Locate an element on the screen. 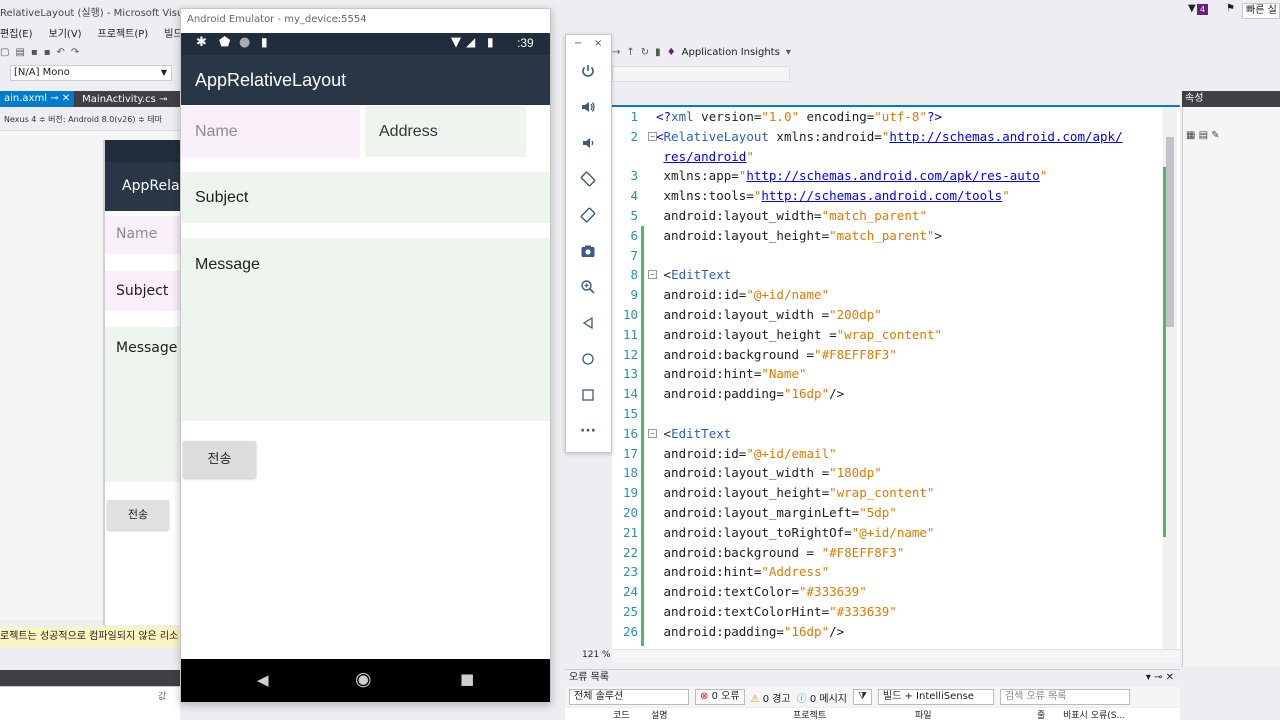  code-line: 15 is located at coordinates (634, 414).